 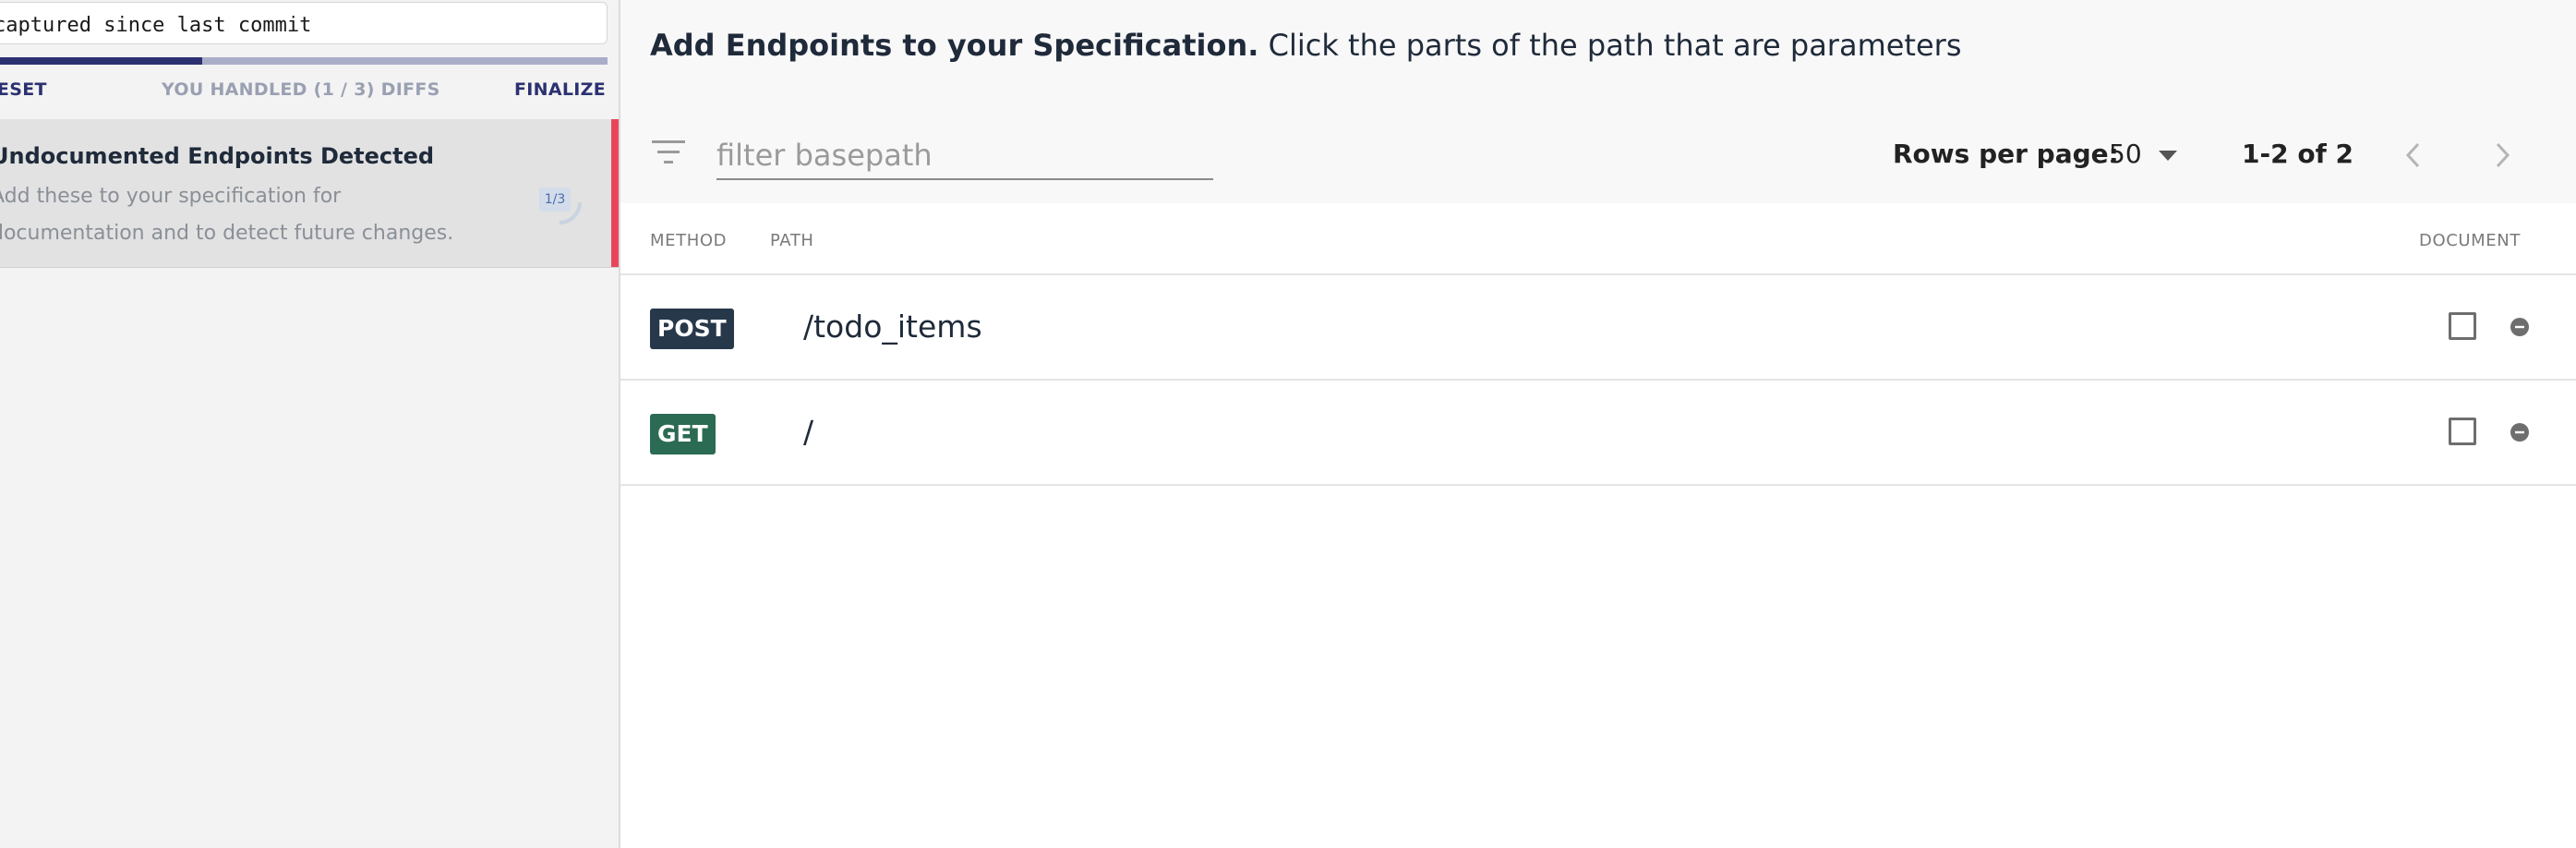 I want to click on table-header: METHOD PATH DOCUMENT, so click(x=1598, y=239).